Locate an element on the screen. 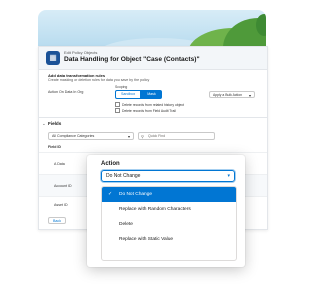 The width and height of the screenshot is (320, 291). option-do-not-change: ✓ Do Not Change is located at coordinates (169, 194).